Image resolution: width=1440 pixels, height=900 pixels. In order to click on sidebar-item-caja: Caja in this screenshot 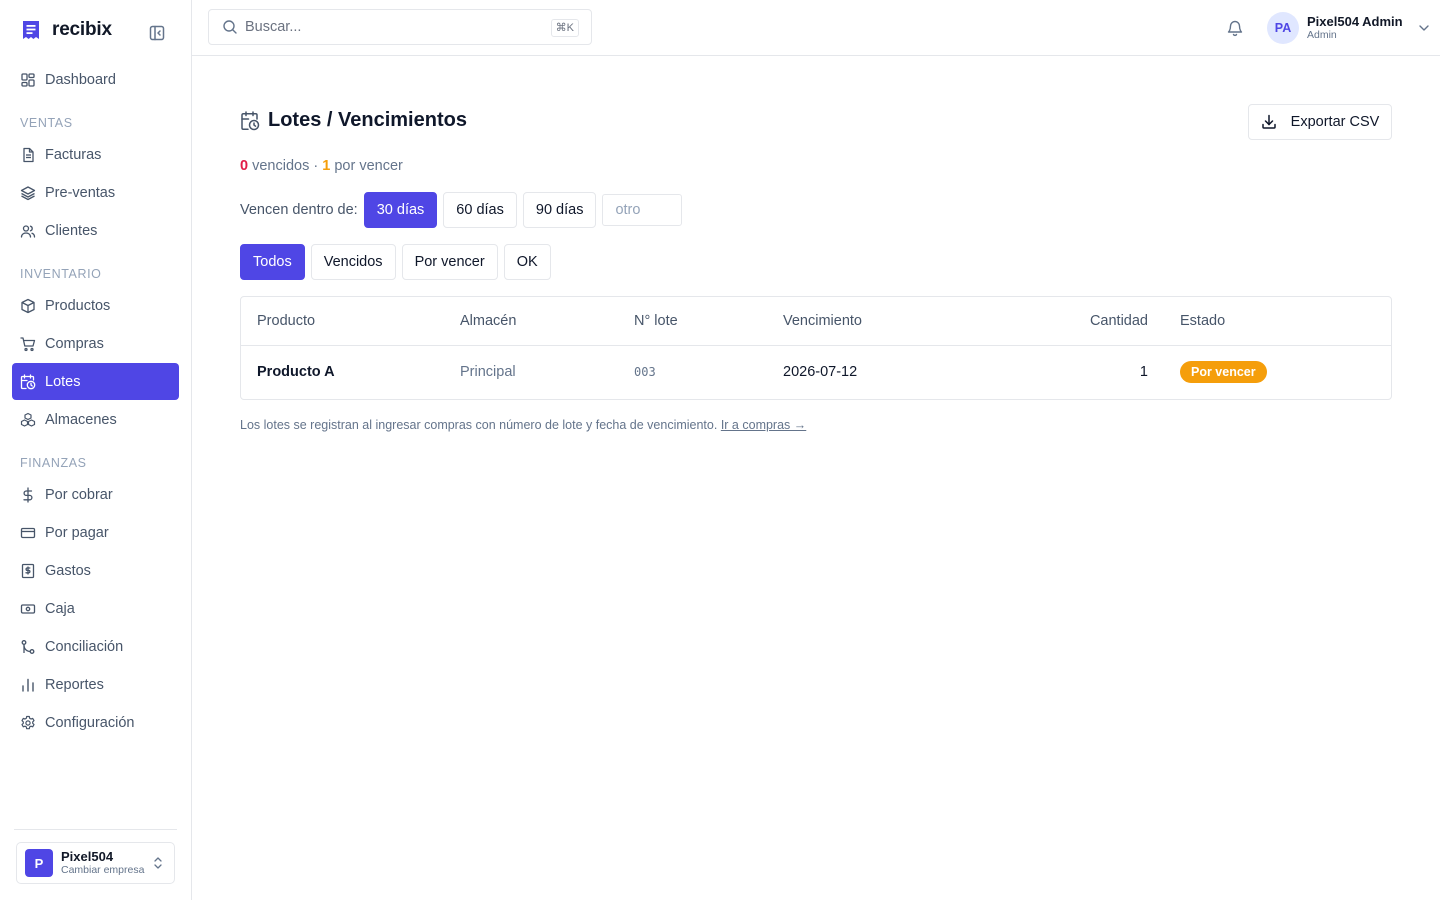, I will do `click(95, 608)`.